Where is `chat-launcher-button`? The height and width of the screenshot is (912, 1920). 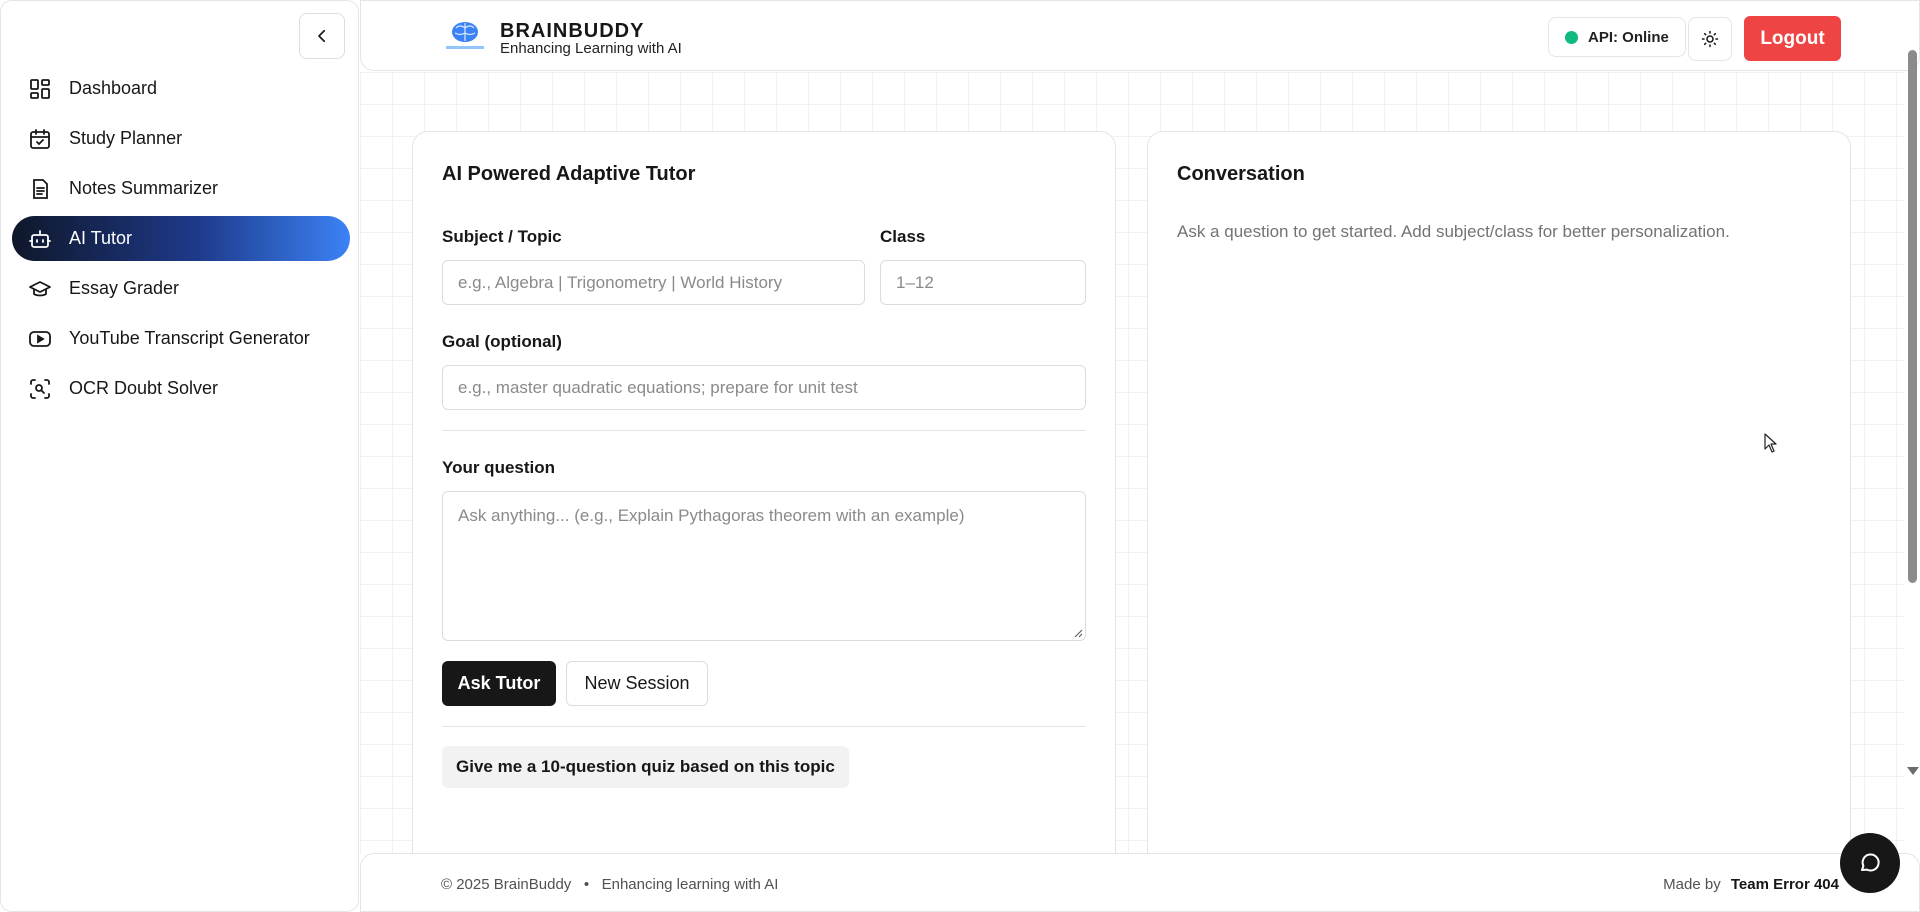
chat-launcher-button is located at coordinates (1870, 863).